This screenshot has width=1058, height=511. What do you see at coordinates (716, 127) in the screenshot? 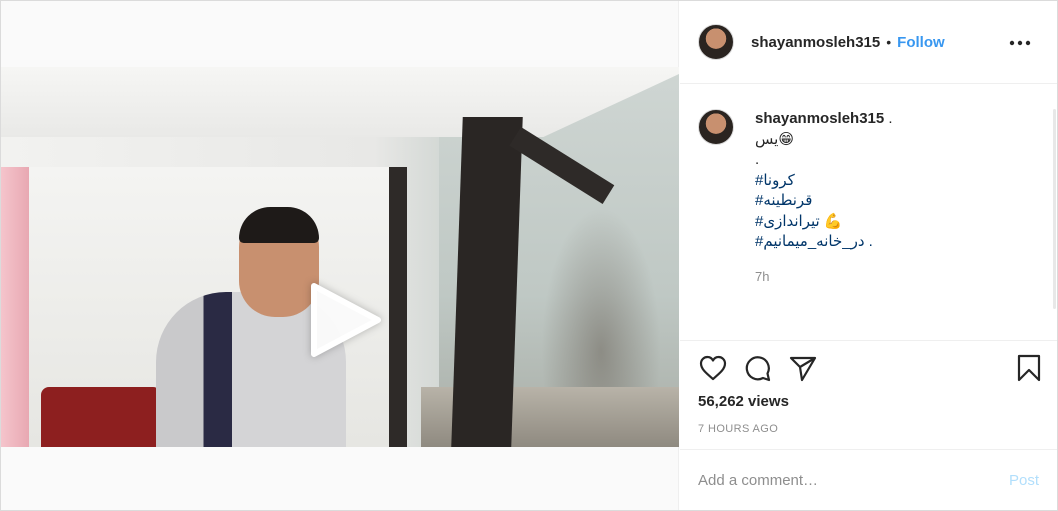
I see `caption-avatar` at bounding box center [716, 127].